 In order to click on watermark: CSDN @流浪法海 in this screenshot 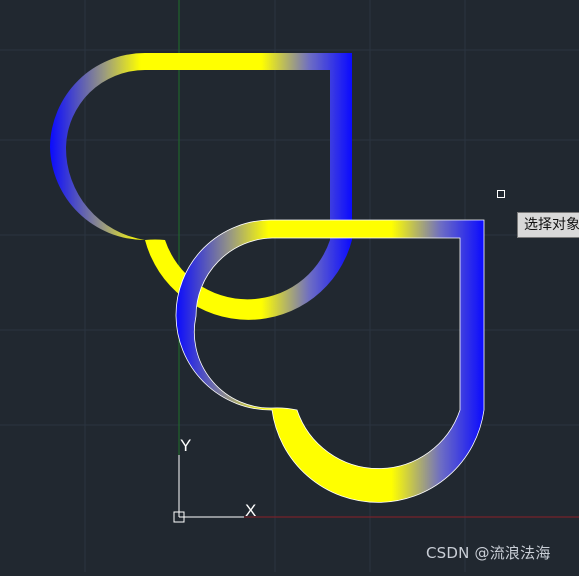, I will do `click(488, 553)`.